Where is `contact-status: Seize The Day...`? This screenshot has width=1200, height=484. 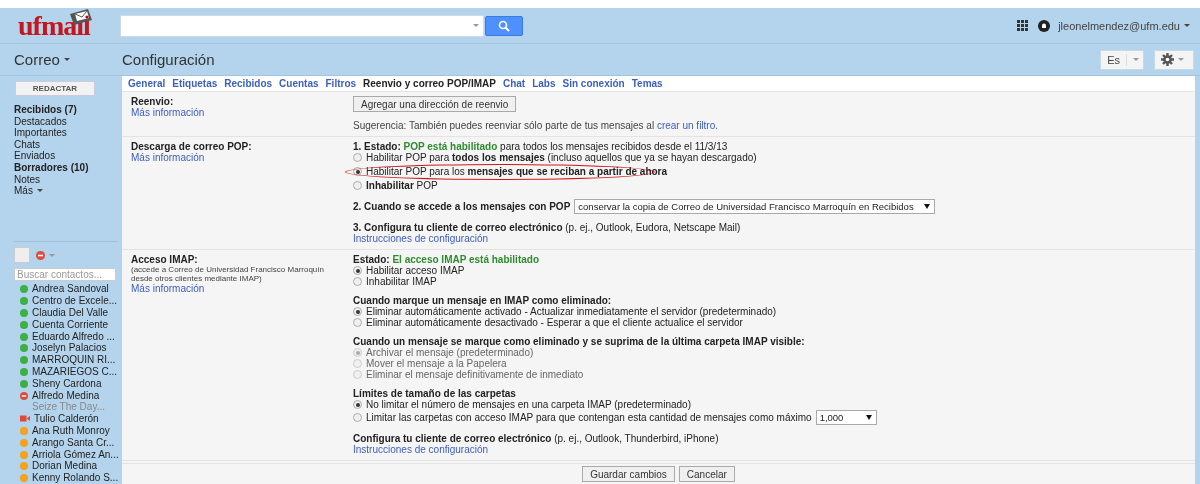 contact-status: Seize The Day... is located at coordinates (68, 407).